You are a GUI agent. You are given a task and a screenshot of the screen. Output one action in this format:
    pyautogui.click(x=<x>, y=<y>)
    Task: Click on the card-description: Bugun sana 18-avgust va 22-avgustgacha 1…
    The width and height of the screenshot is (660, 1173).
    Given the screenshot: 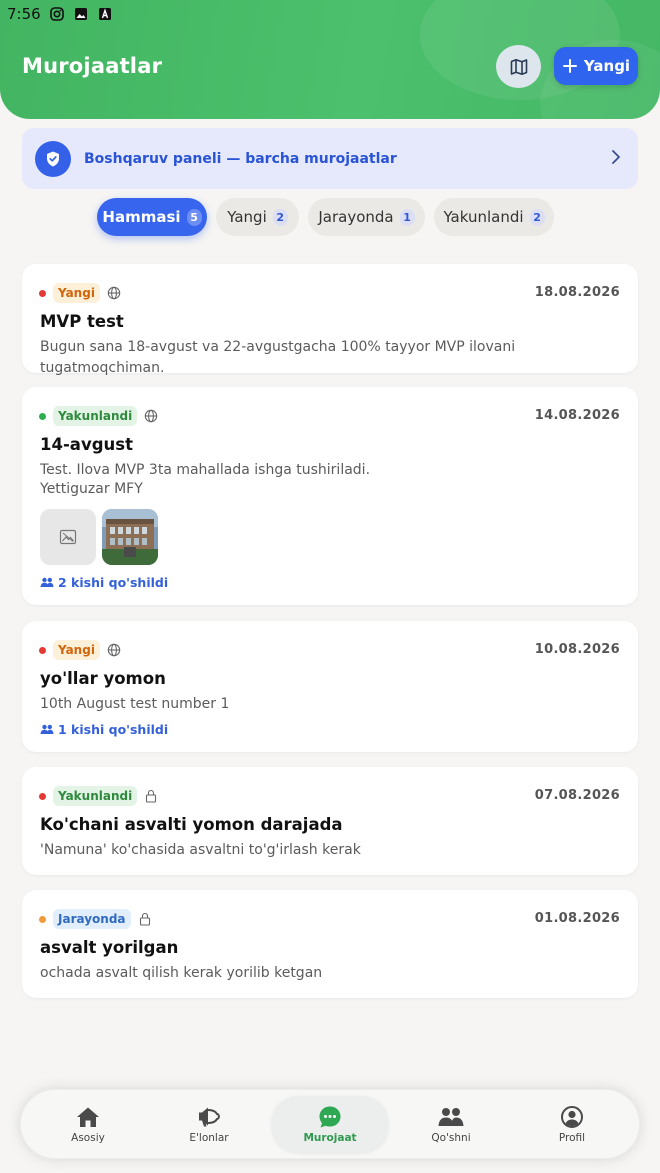 What is the action you would take?
    pyautogui.click(x=278, y=357)
    